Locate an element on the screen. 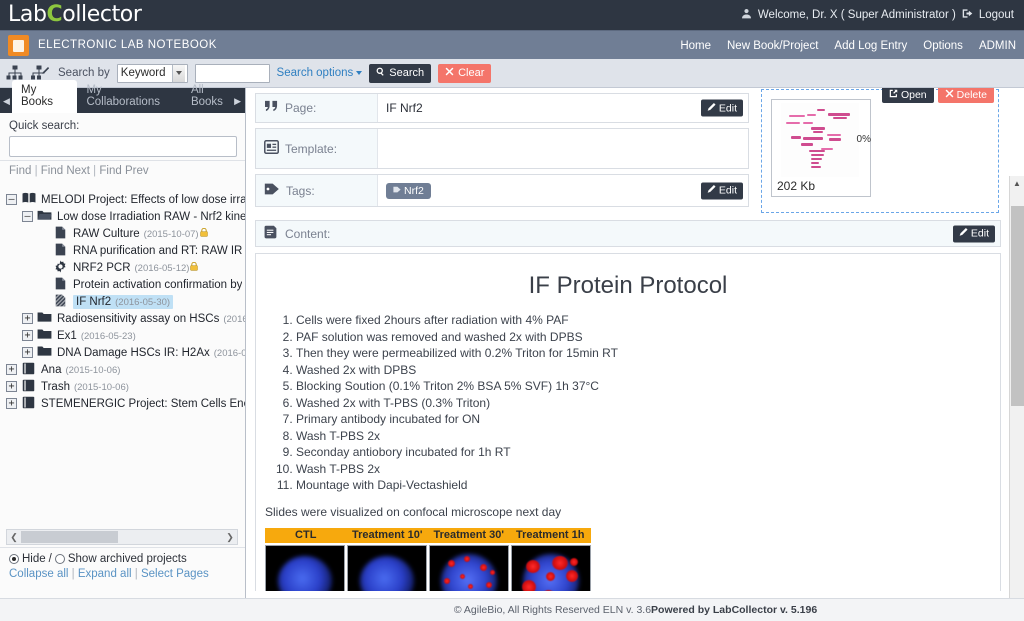 This screenshot has width=1024, height=621. tree-item-label: Protein activation confirmation by is located at coordinates (157, 285).